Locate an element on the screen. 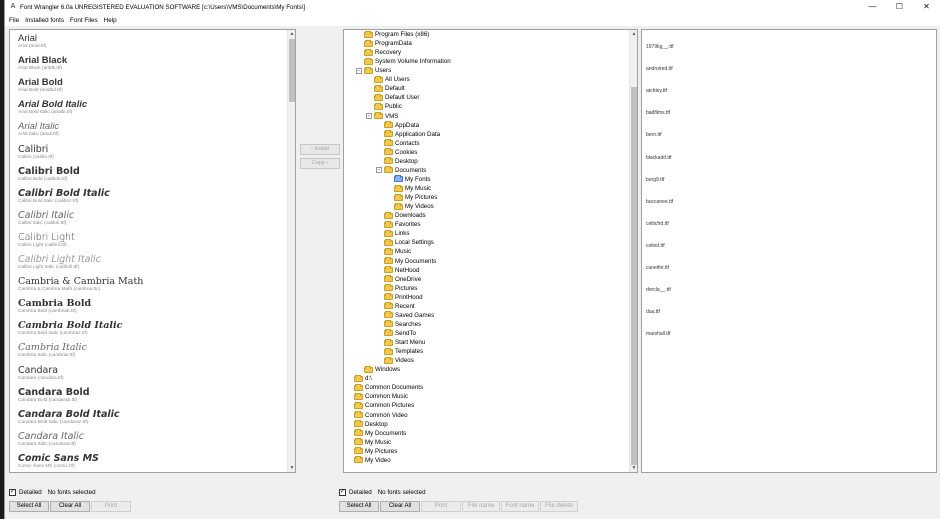  tree-folder-item: Common Music is located at coordinates (381, 396).